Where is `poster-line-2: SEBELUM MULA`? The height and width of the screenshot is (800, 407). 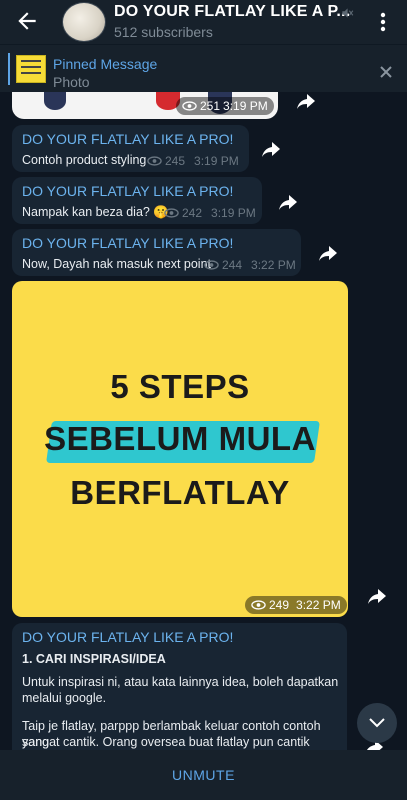 poster-line-2: SEBELUM MULA is located at coordinates (180, 438).